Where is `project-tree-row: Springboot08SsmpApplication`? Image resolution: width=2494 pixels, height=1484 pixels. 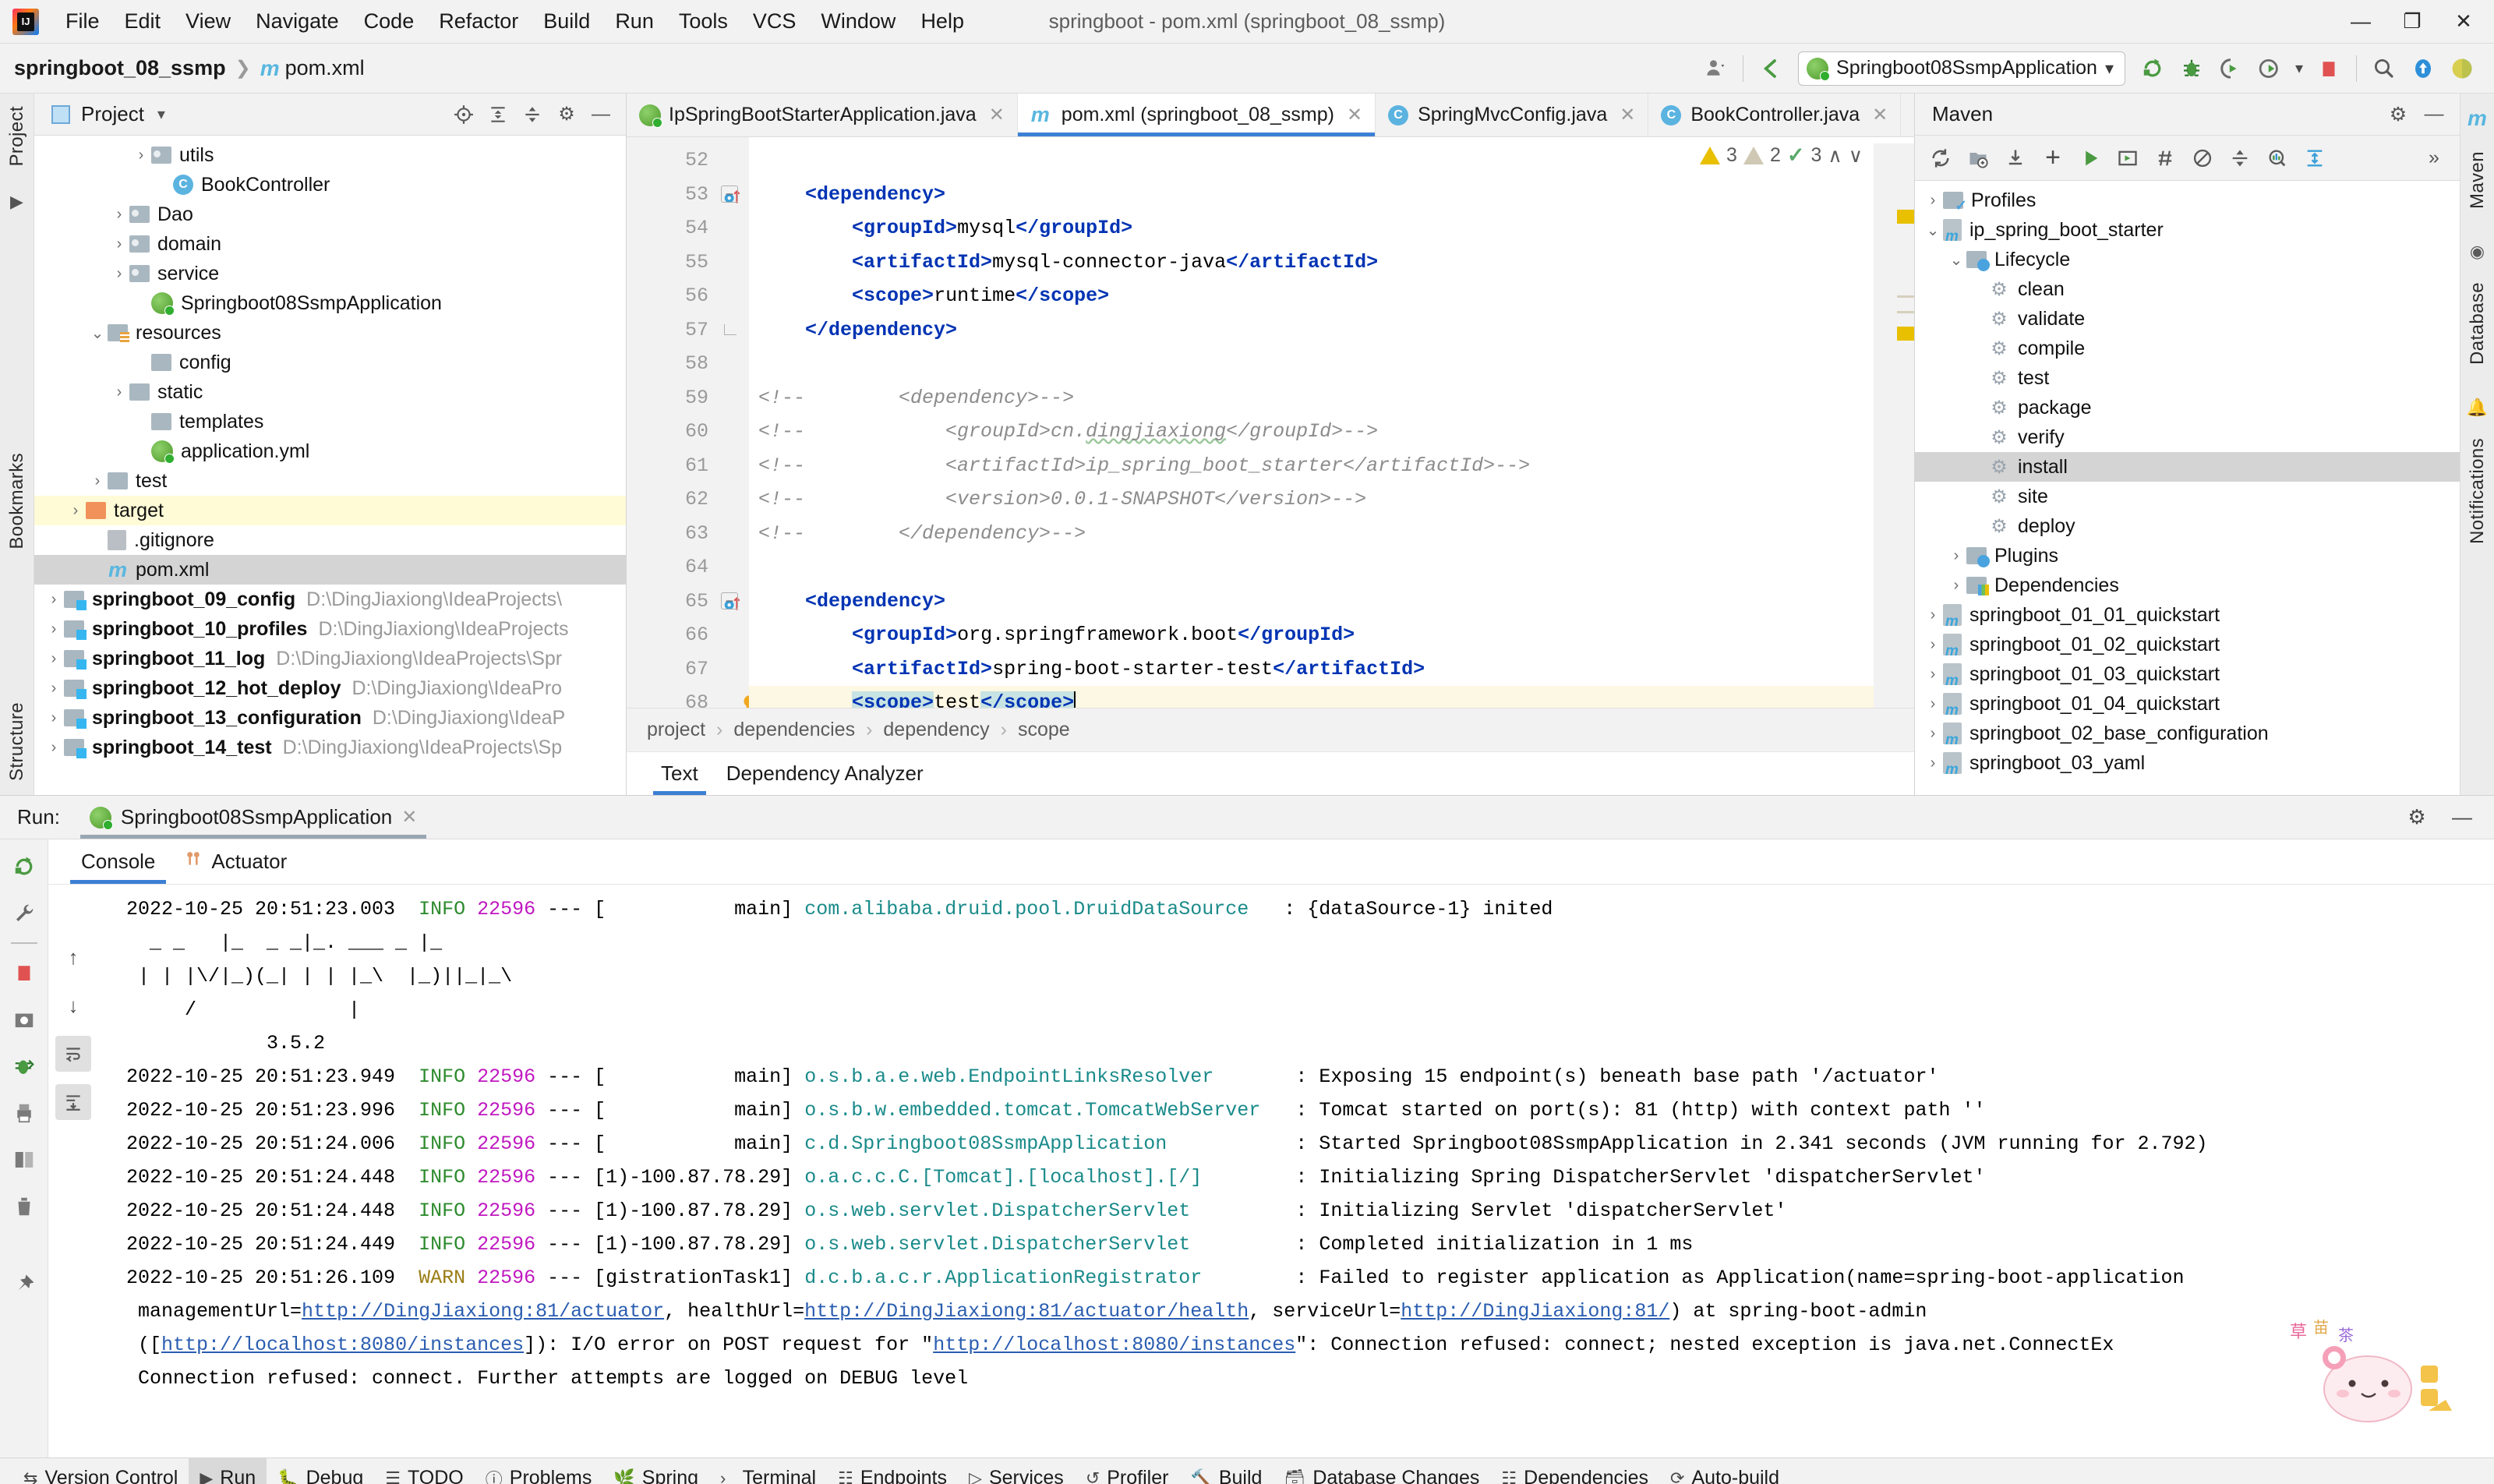
project-tree-row: Springboot08SsmpApplication is located at coordinates (330, 303).